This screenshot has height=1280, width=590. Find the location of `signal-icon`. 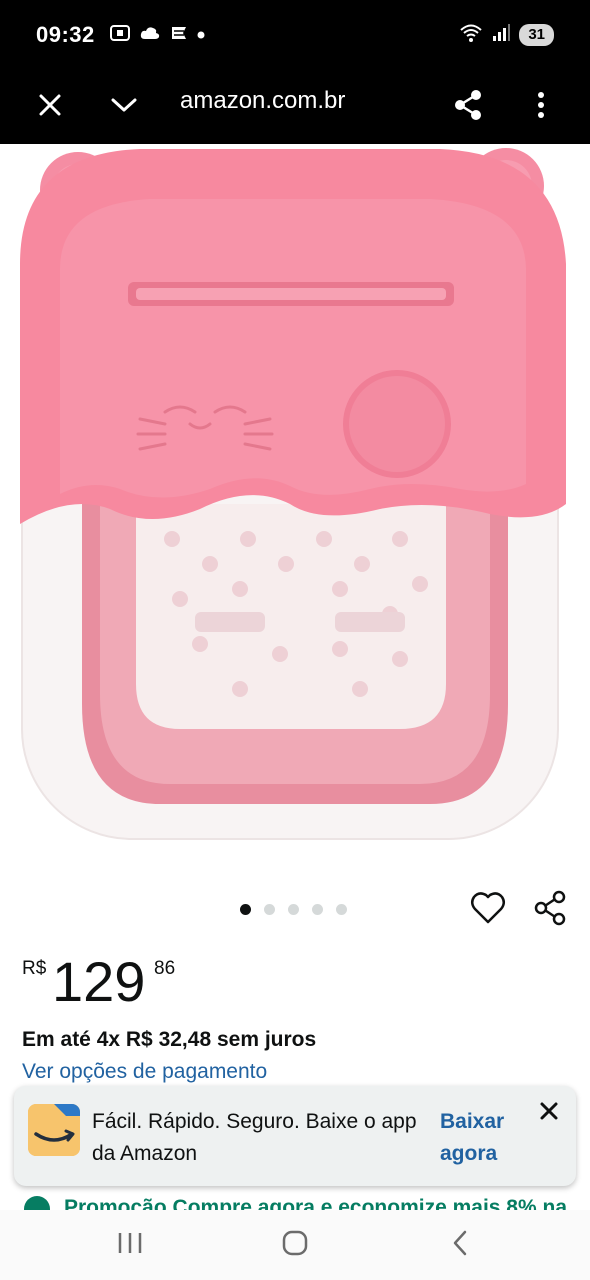

signal-icon is located at coordinates (501, 35).